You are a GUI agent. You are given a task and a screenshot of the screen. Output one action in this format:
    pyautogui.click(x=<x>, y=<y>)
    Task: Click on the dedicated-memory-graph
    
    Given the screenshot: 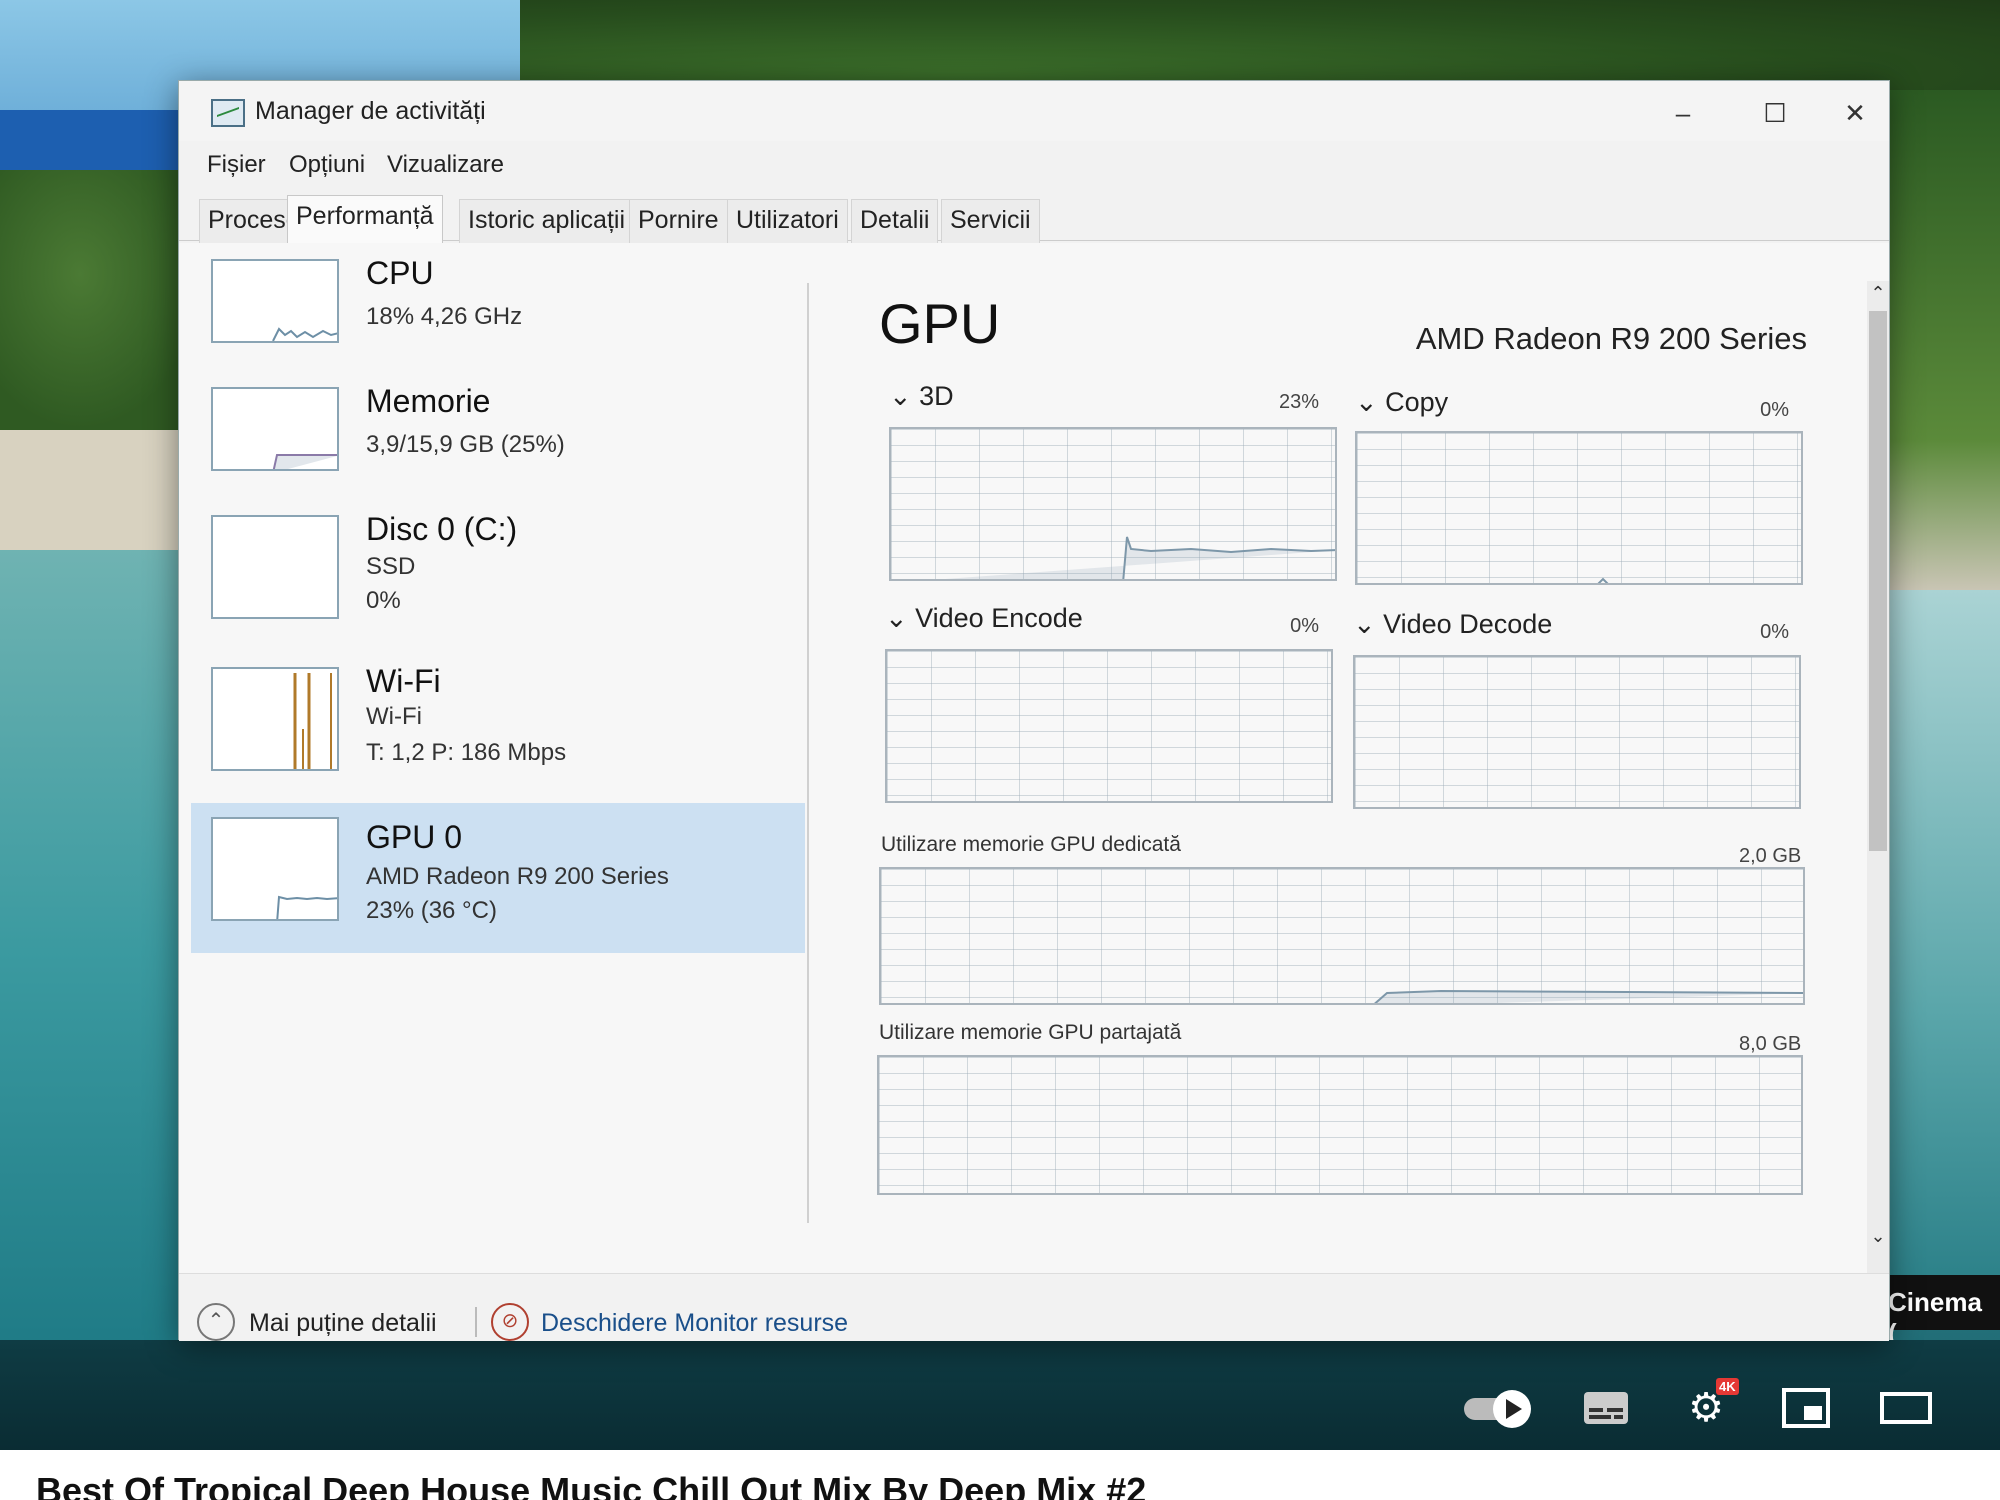 What is the action you would take?
    pyautogui.click(x=1342, y=936)
    